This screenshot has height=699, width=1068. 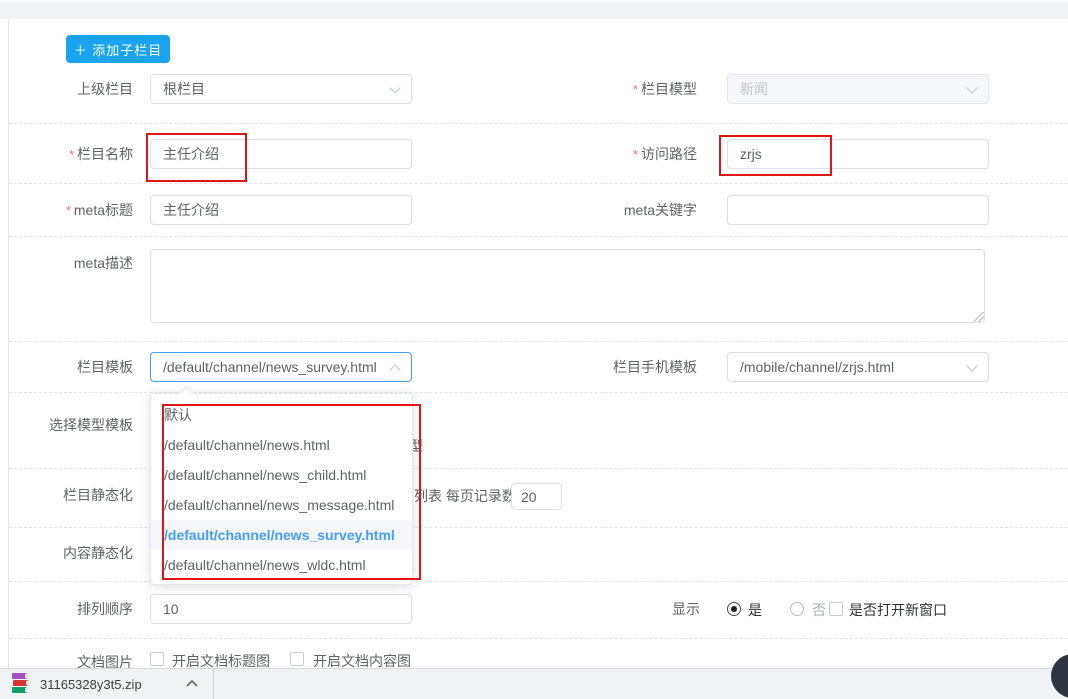 I want to click on channel-model-select: 新闻, so click(x=858, y=89).